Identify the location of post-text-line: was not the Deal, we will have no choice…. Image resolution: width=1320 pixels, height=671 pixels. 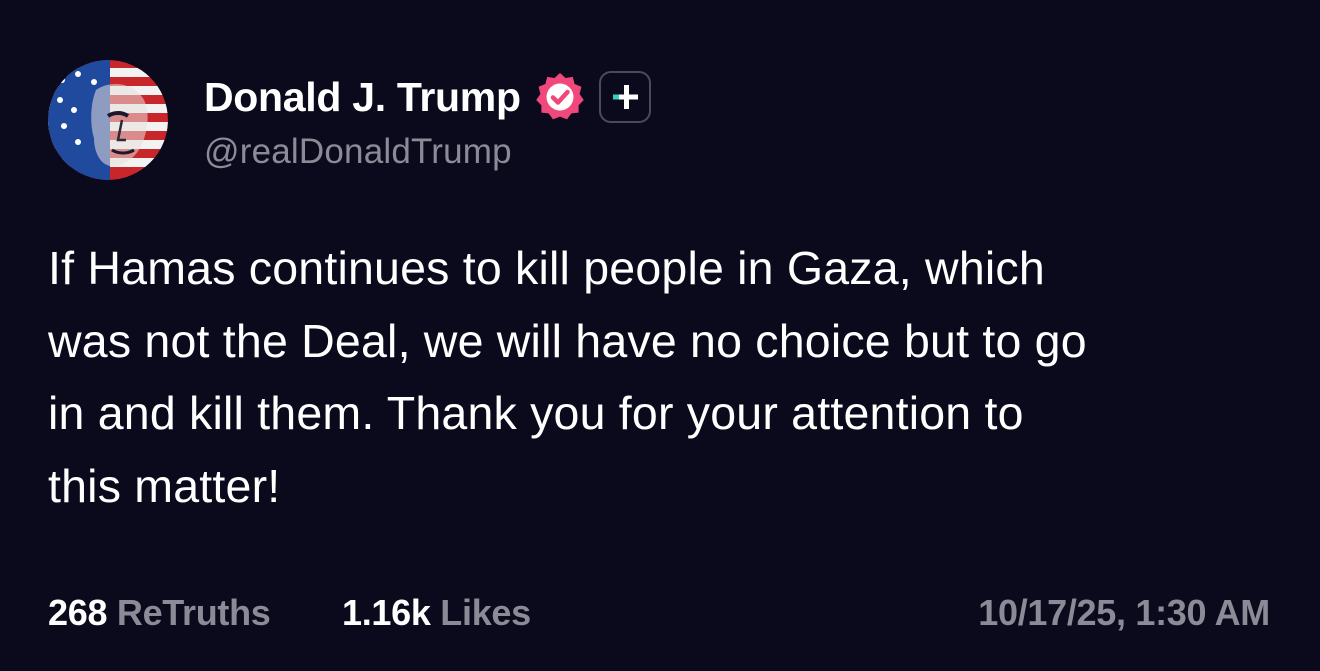
(567, 340).